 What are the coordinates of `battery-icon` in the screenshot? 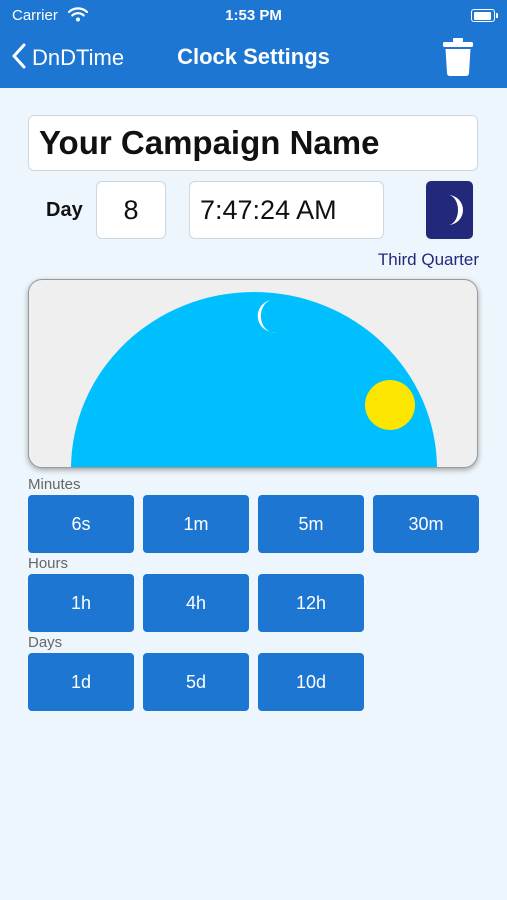 It's located at (484, 15).